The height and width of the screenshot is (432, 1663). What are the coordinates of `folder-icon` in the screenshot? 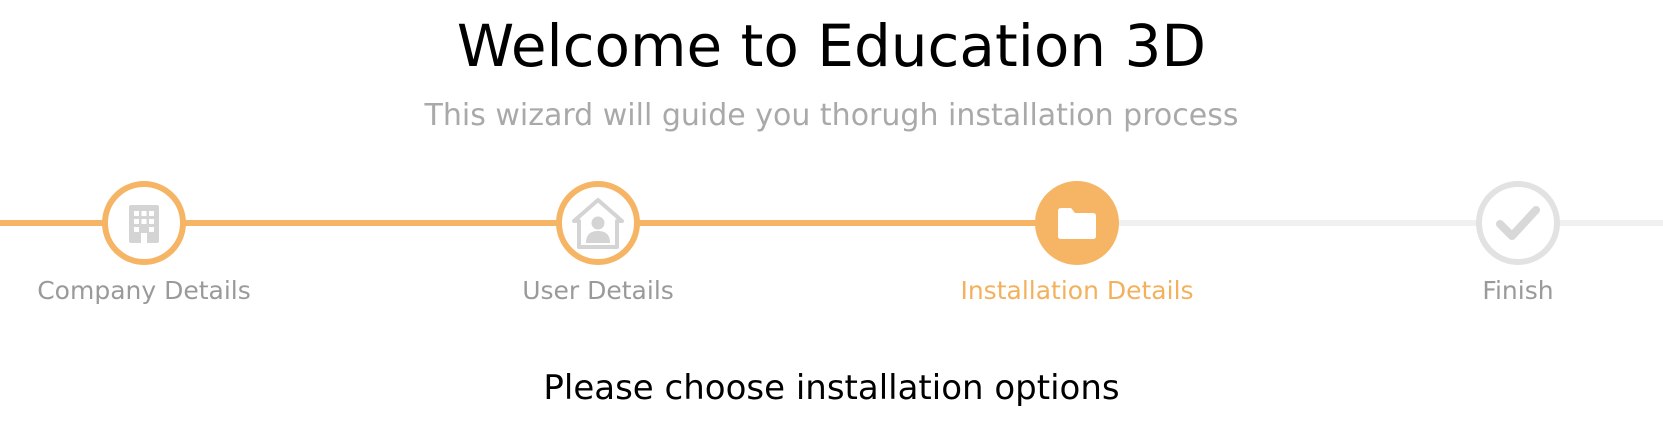 It's located at (1077, 223).